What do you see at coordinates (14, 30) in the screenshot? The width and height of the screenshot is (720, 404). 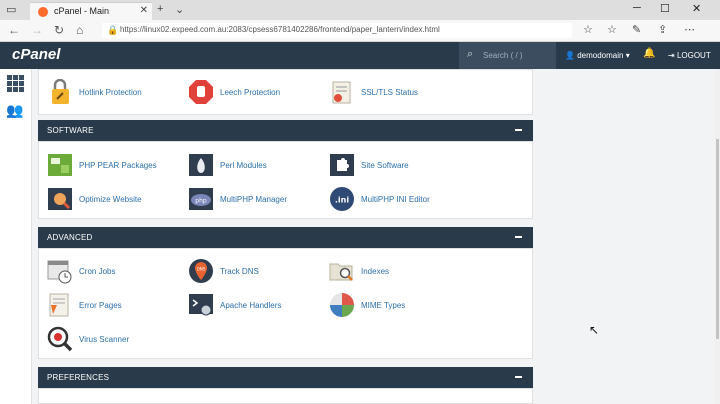 I see `back-icon: ←` at bounding box center [14, 30].